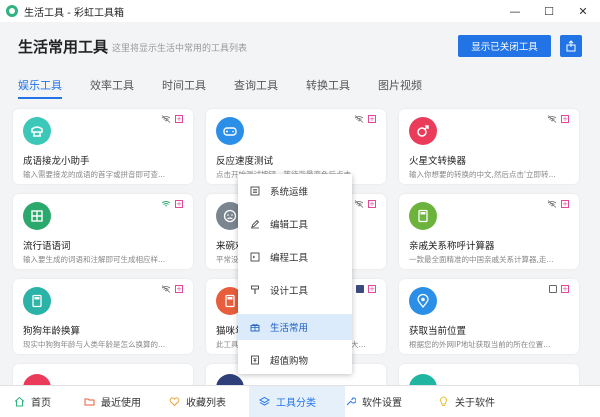 The height and width of the screenshot is (417, 600). I want to click on tool-card-reaction-test: + 反应速度测试 点击开始测试按钮，等待背景变色后点击, so click(296, 146).